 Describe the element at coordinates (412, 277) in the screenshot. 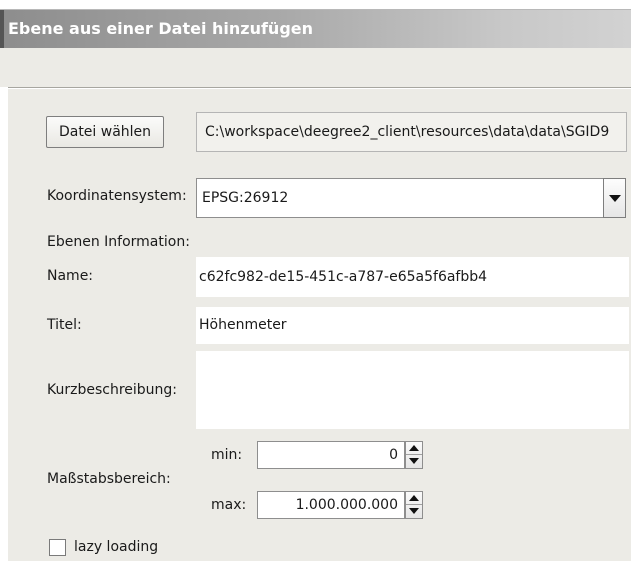

I see `name-input: c62fc982-de15-451c-a787-e65a5f6afbb4` at that location.